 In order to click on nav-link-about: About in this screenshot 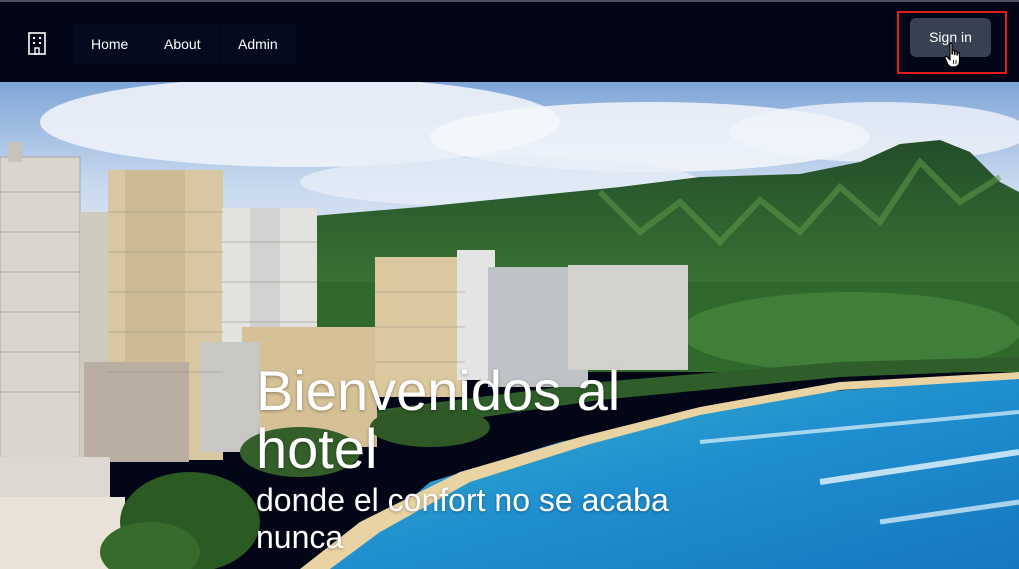, I will do `click(182, 44)`.